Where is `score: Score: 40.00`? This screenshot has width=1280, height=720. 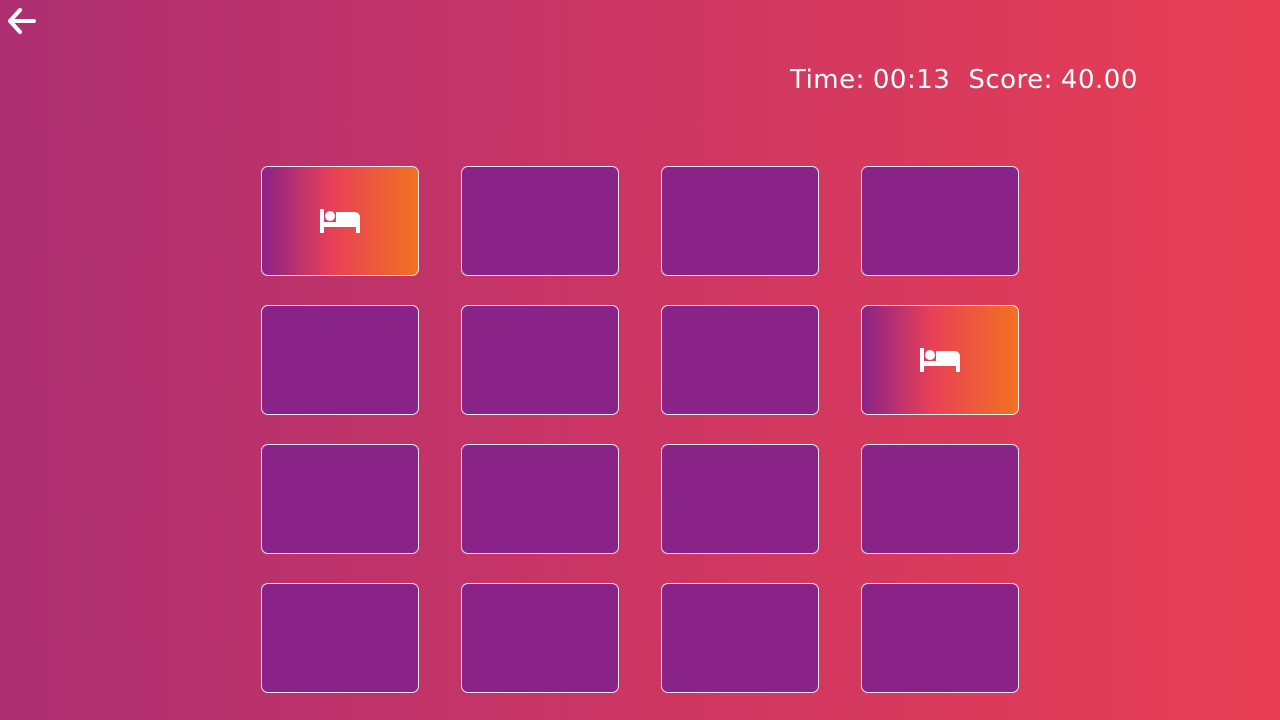 score: Score: 40.00 is located at coordinates (1053, 80).